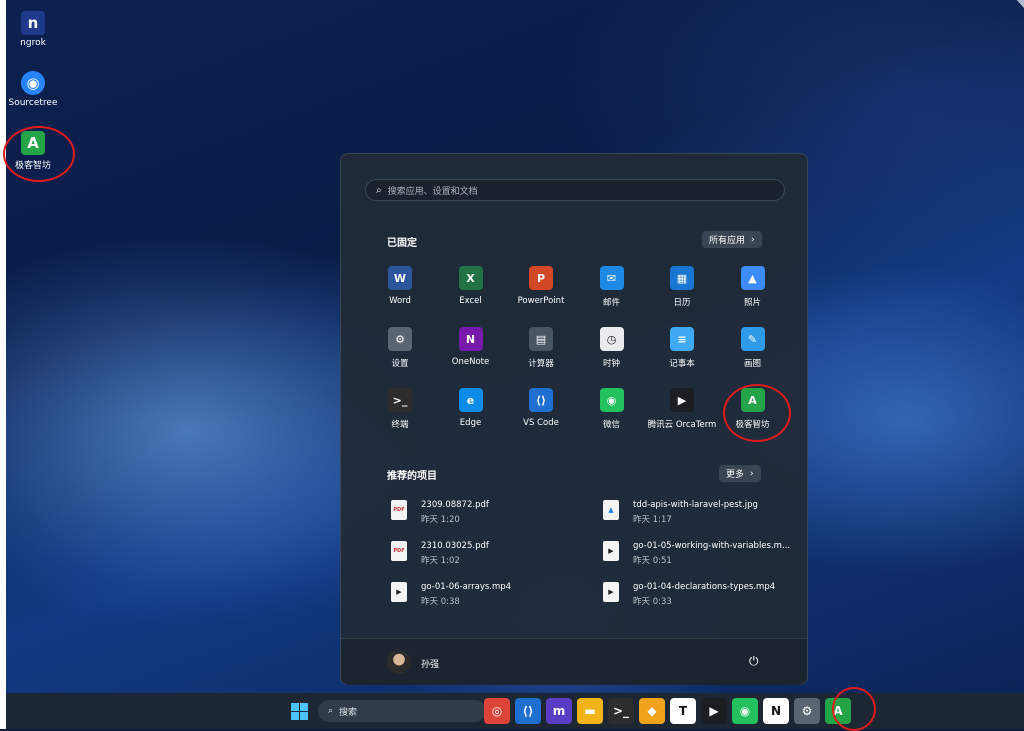 The height and width of the screenshot is (731, 1024). I want to click on pinned-app: ⚙ 设置, so click(400, 348).